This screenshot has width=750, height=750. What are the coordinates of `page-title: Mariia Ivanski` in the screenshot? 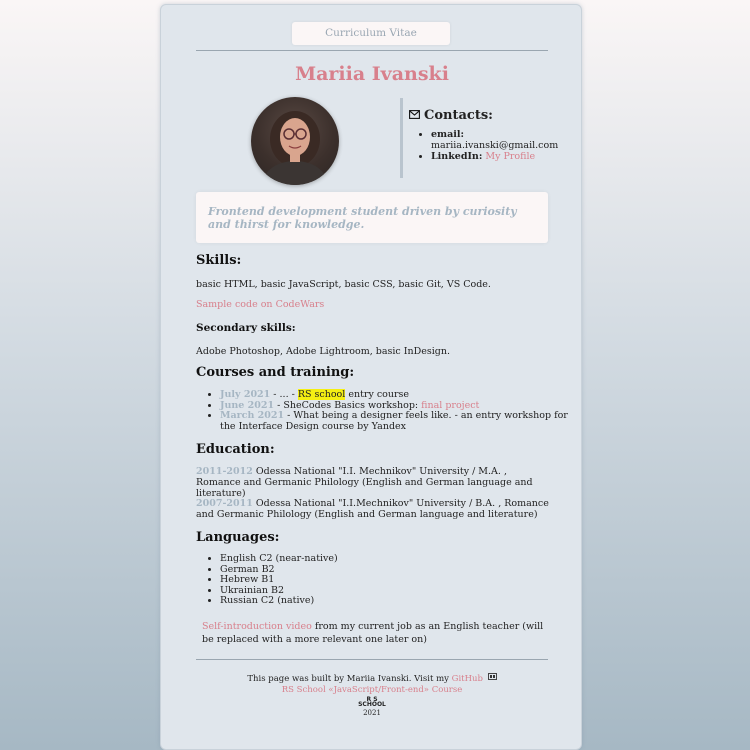 It's located at (372, 74).